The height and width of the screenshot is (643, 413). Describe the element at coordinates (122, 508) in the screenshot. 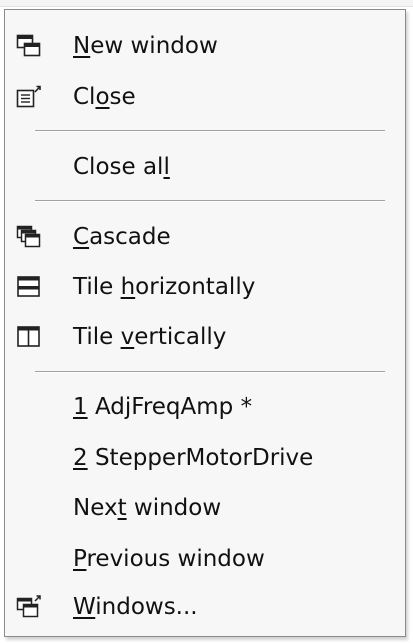

I see `mnemonic-key: t` at that location.